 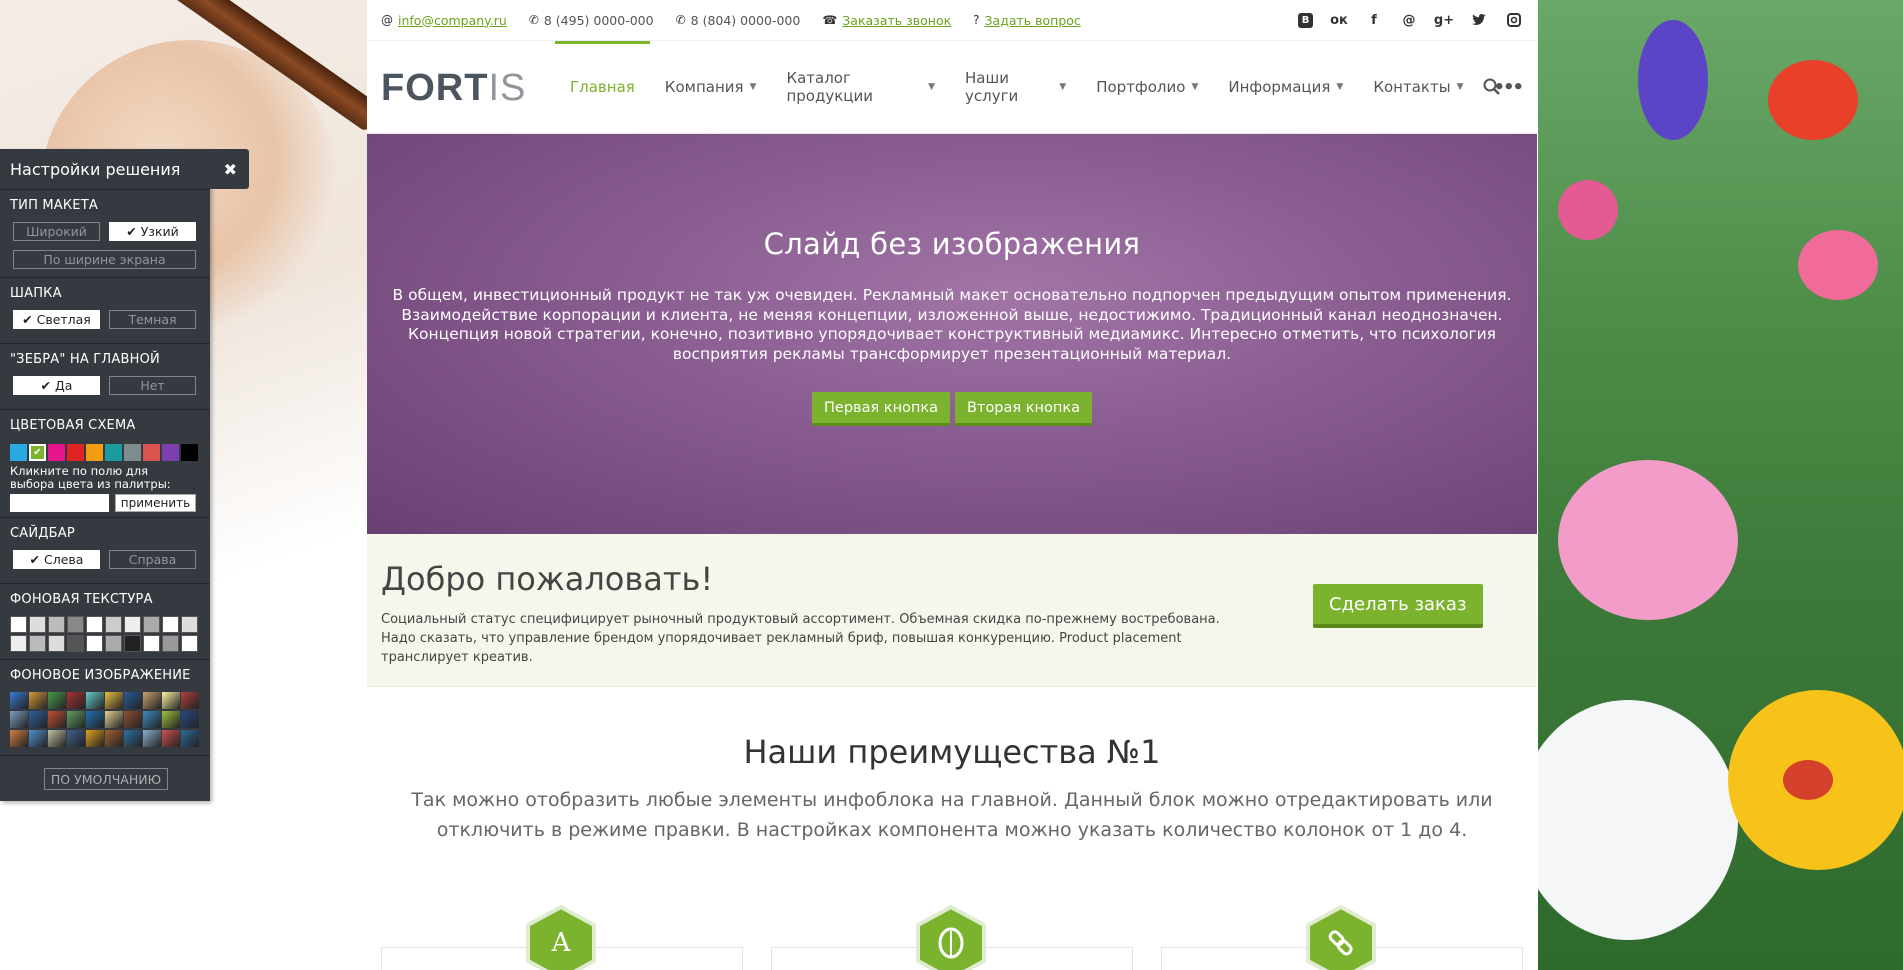 What do you see at coordinates (598, 20) in the screenshot?
I see `phone-1: 8 (495) 0000-000` at bounding box center [598, 20].